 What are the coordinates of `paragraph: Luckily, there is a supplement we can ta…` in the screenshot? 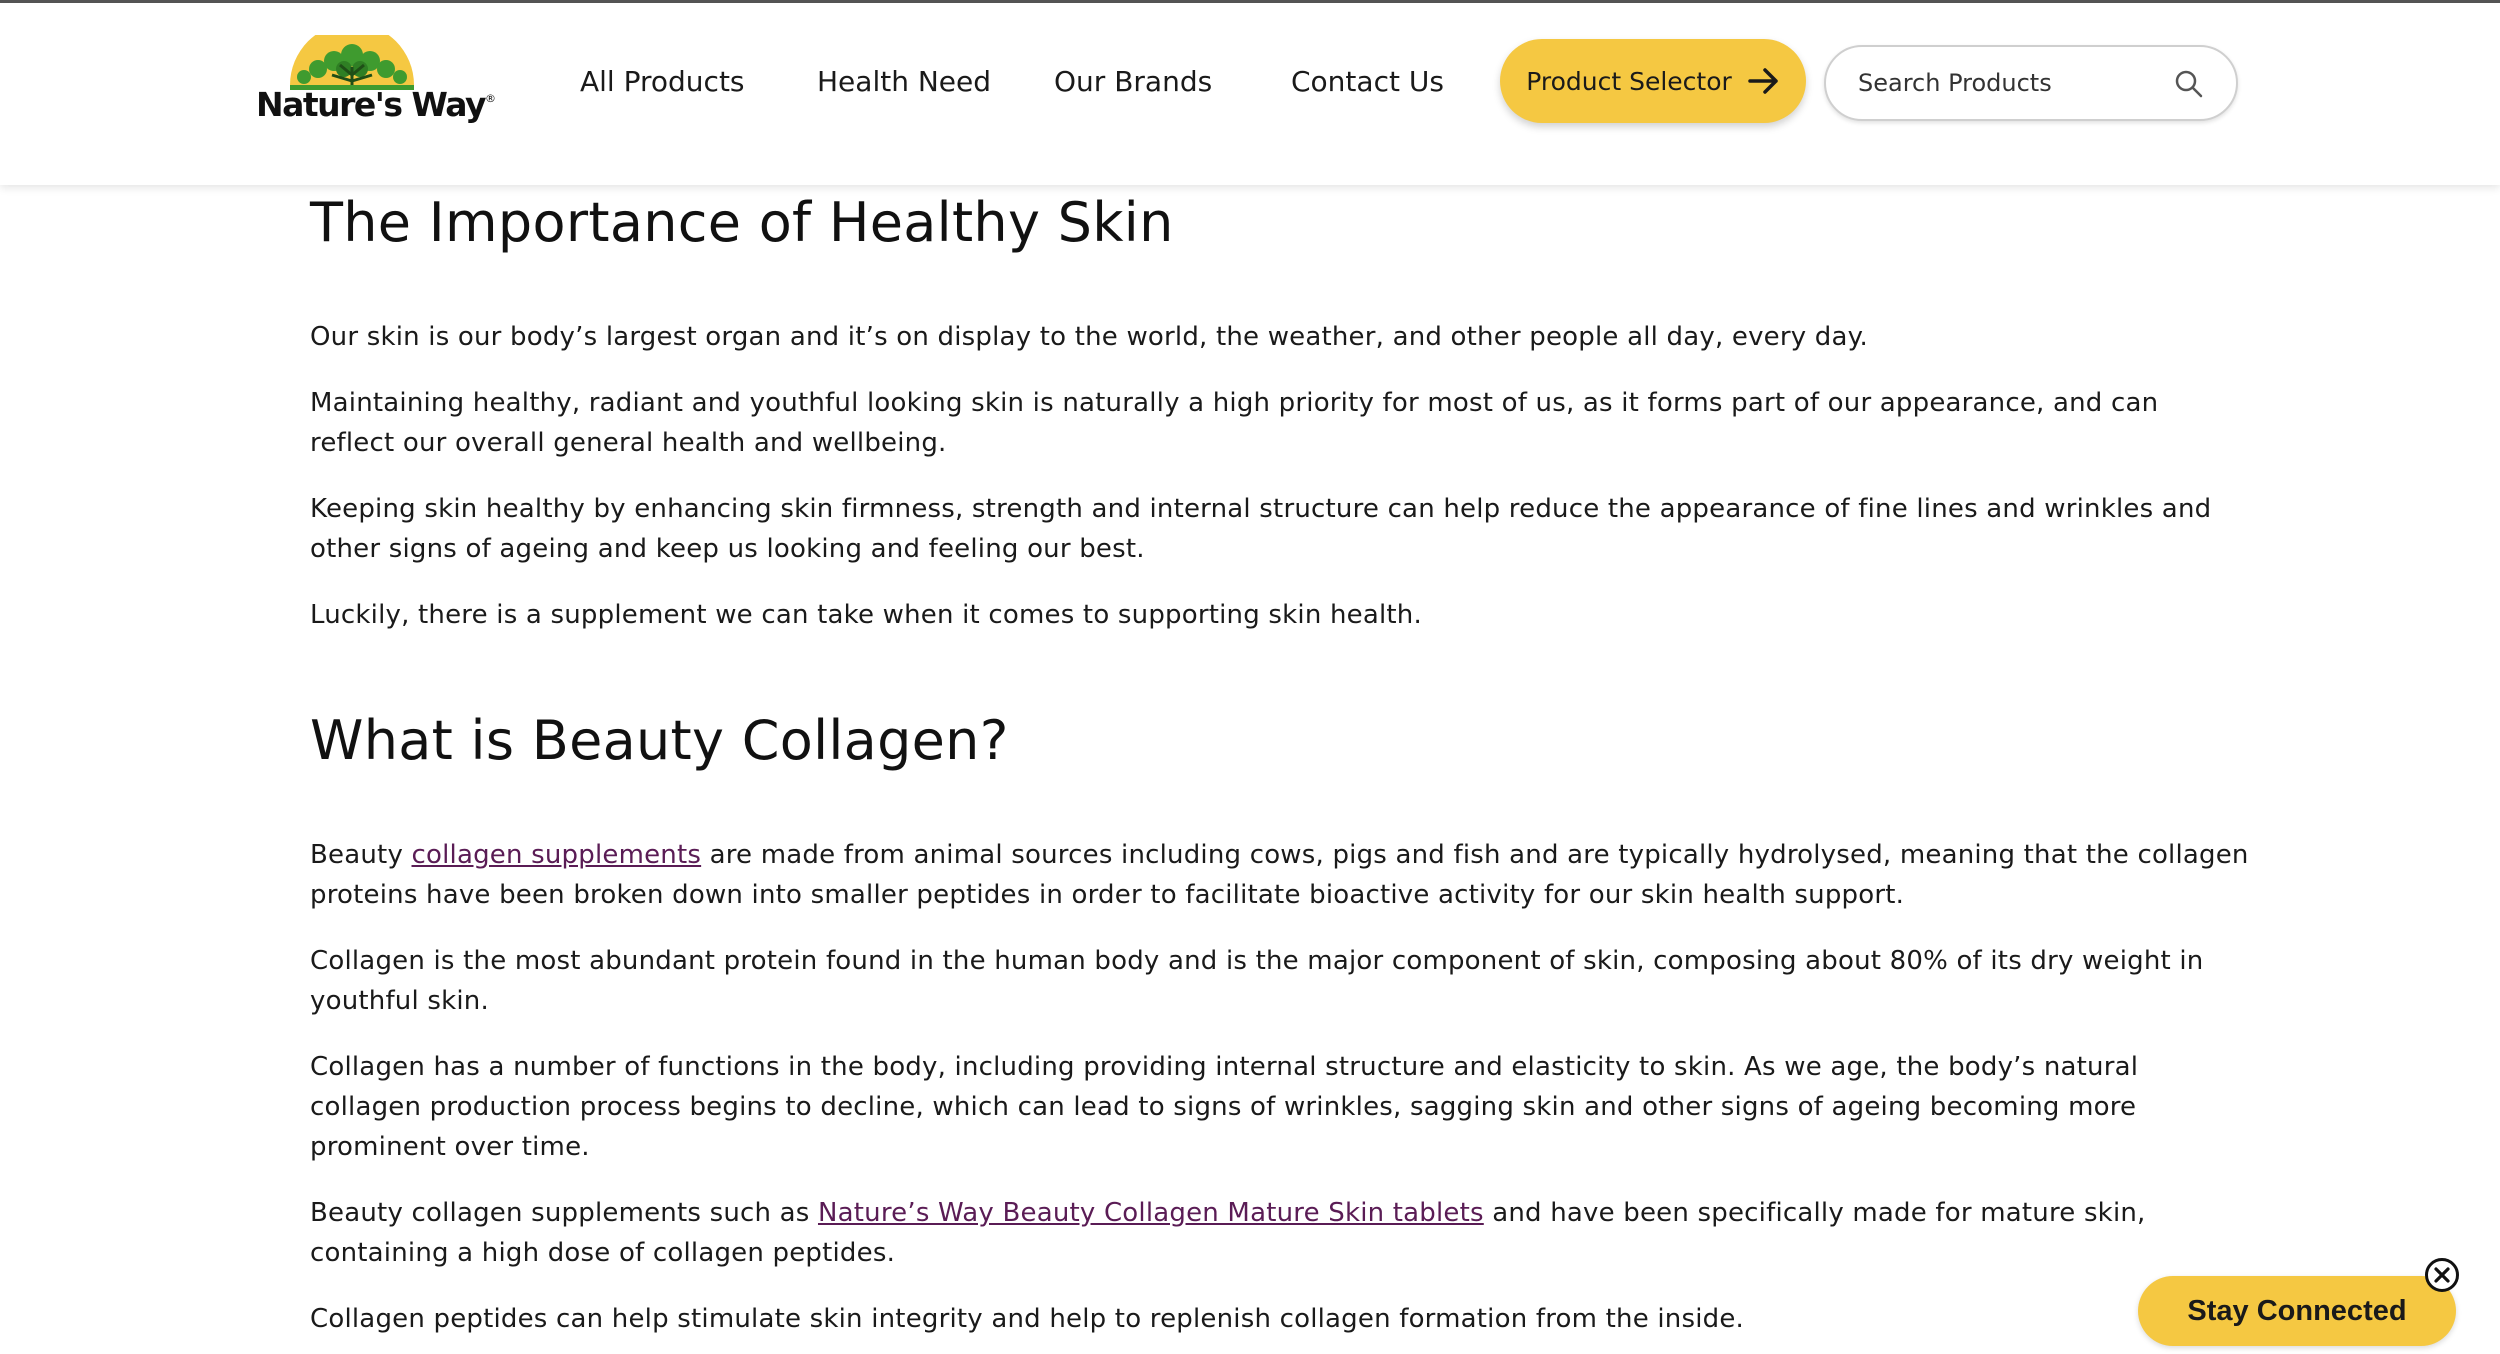 It's located at (866, 615).